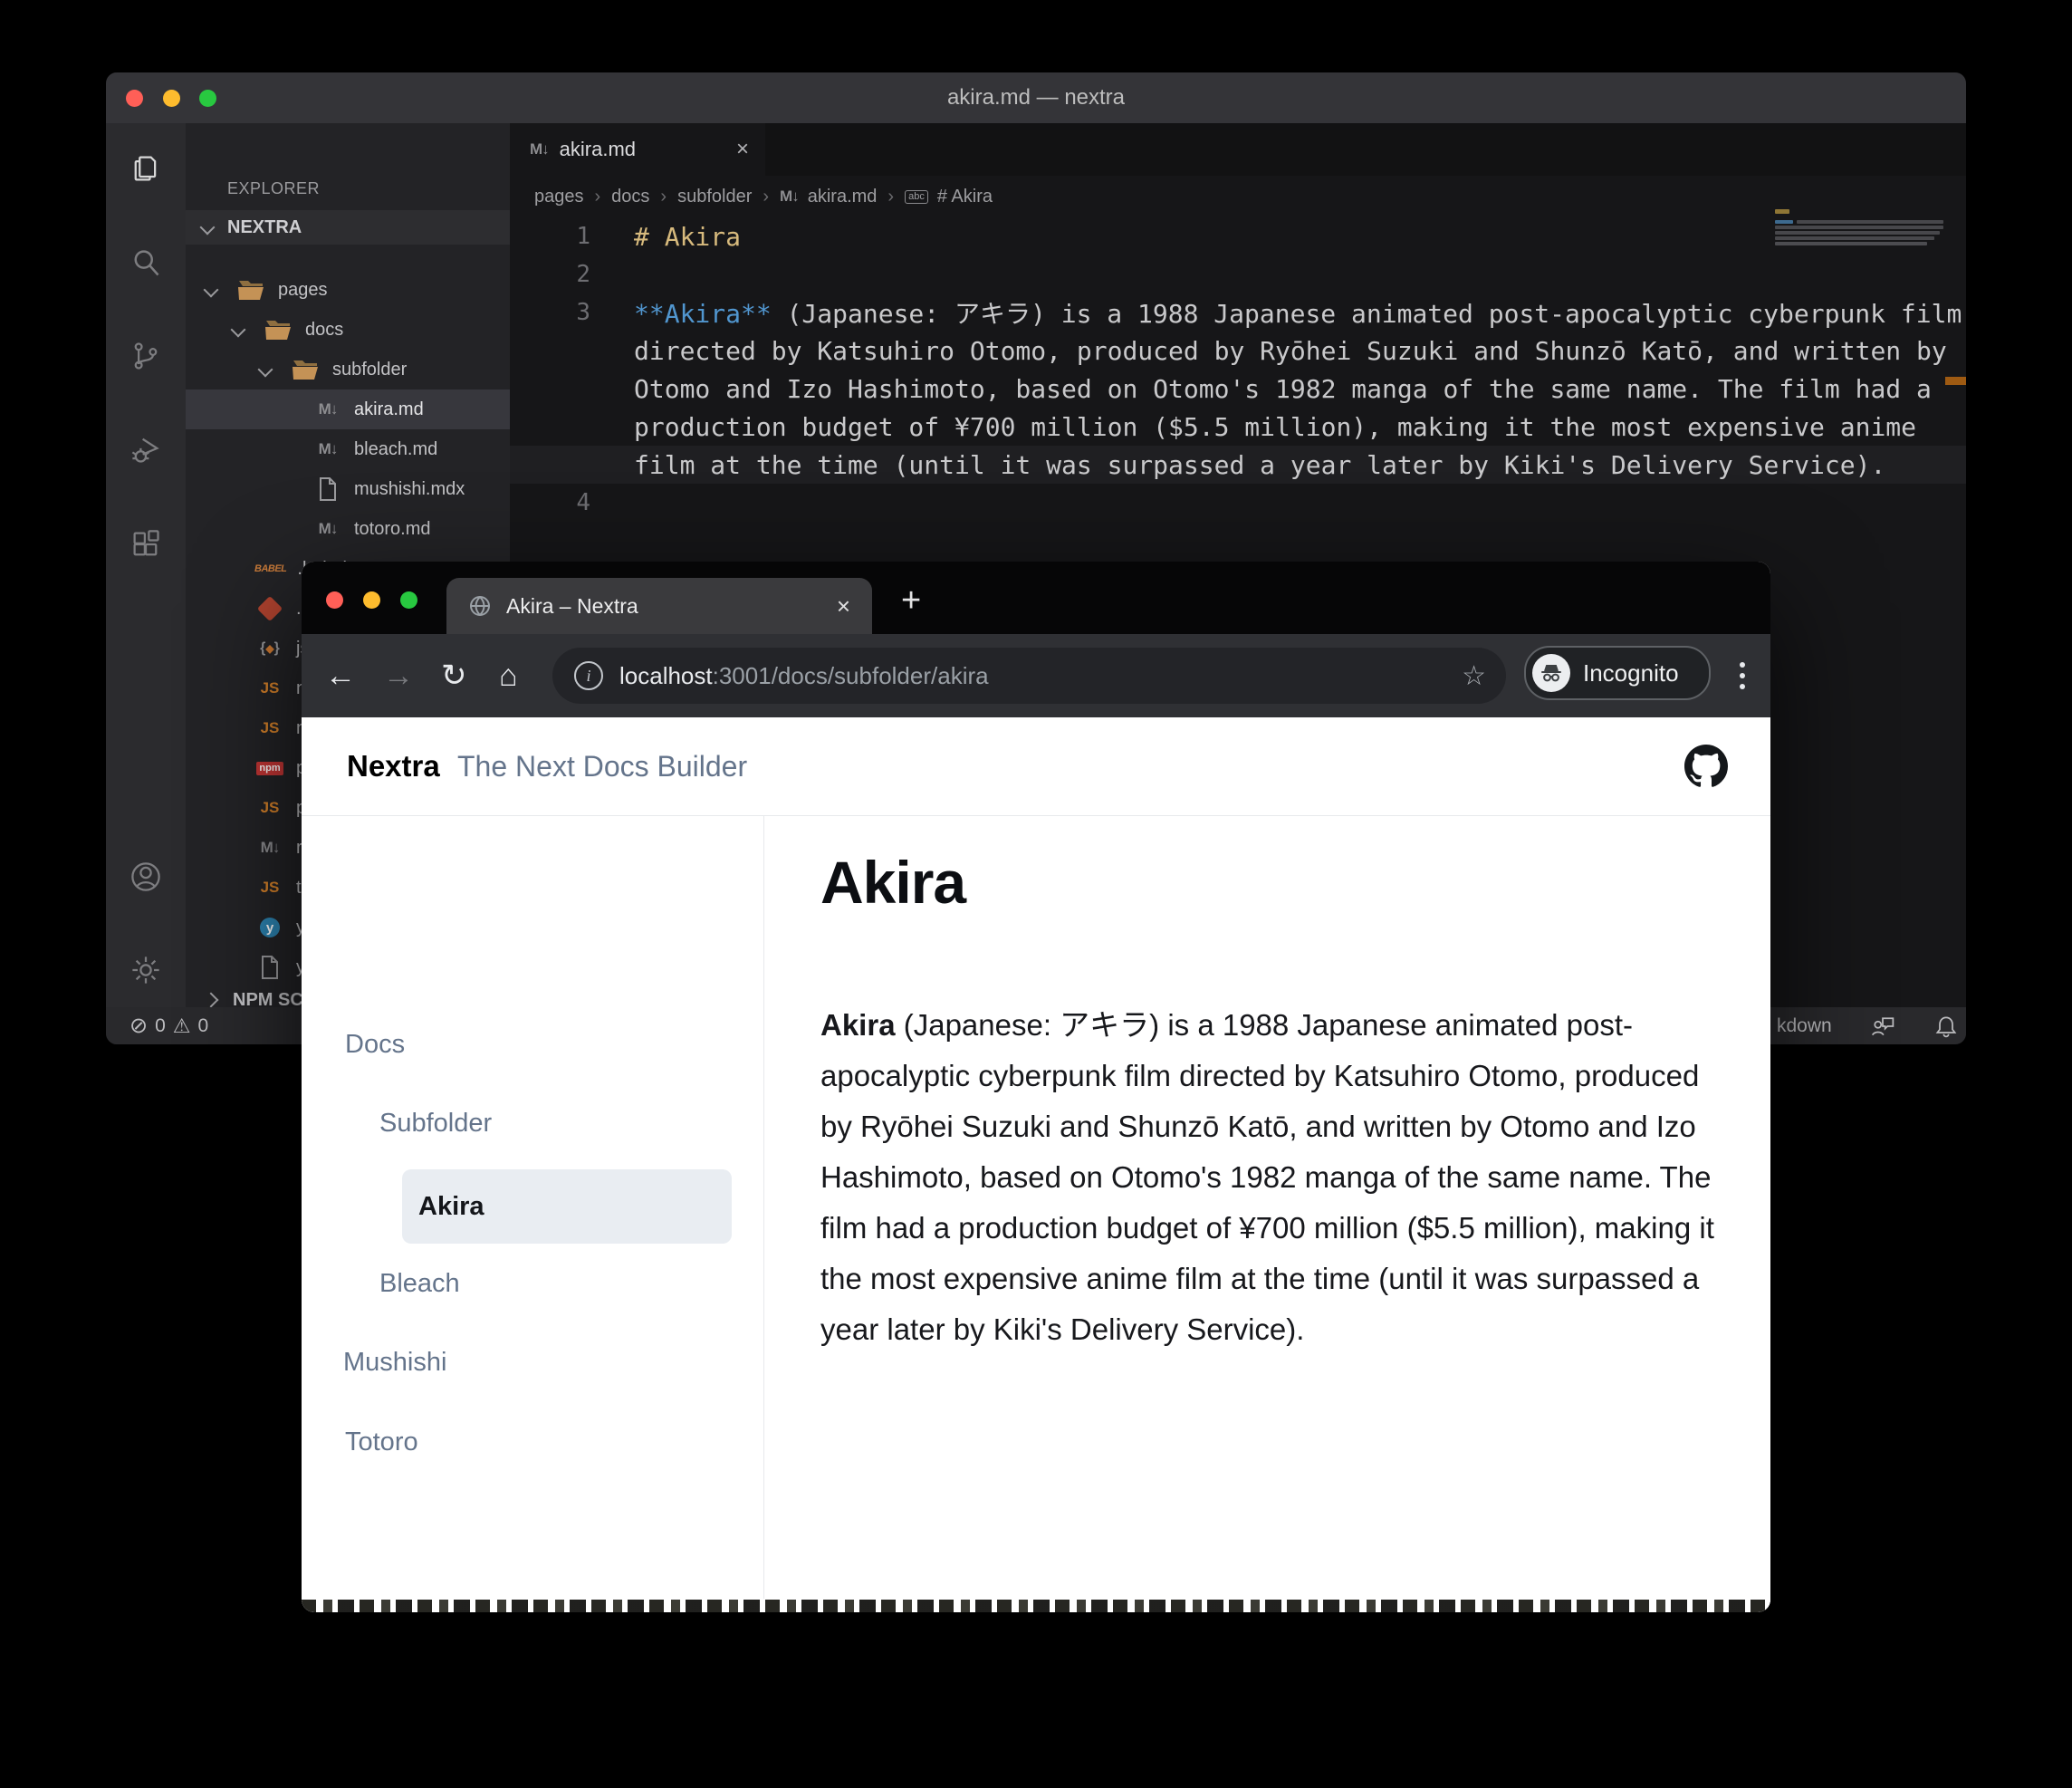 The image size is (2072, 1788). Describe the element at coordinates (348, 290) in the screenshot. I see `tree-folder-pages: pages` at that location.